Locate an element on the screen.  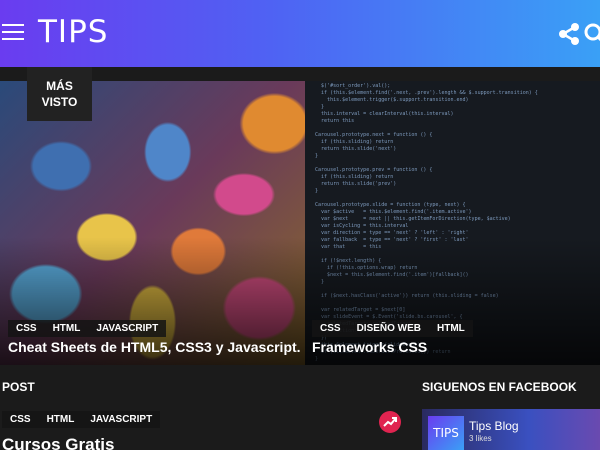
facebook-likes-count: 3 likes is located at coordinates (480, 438).